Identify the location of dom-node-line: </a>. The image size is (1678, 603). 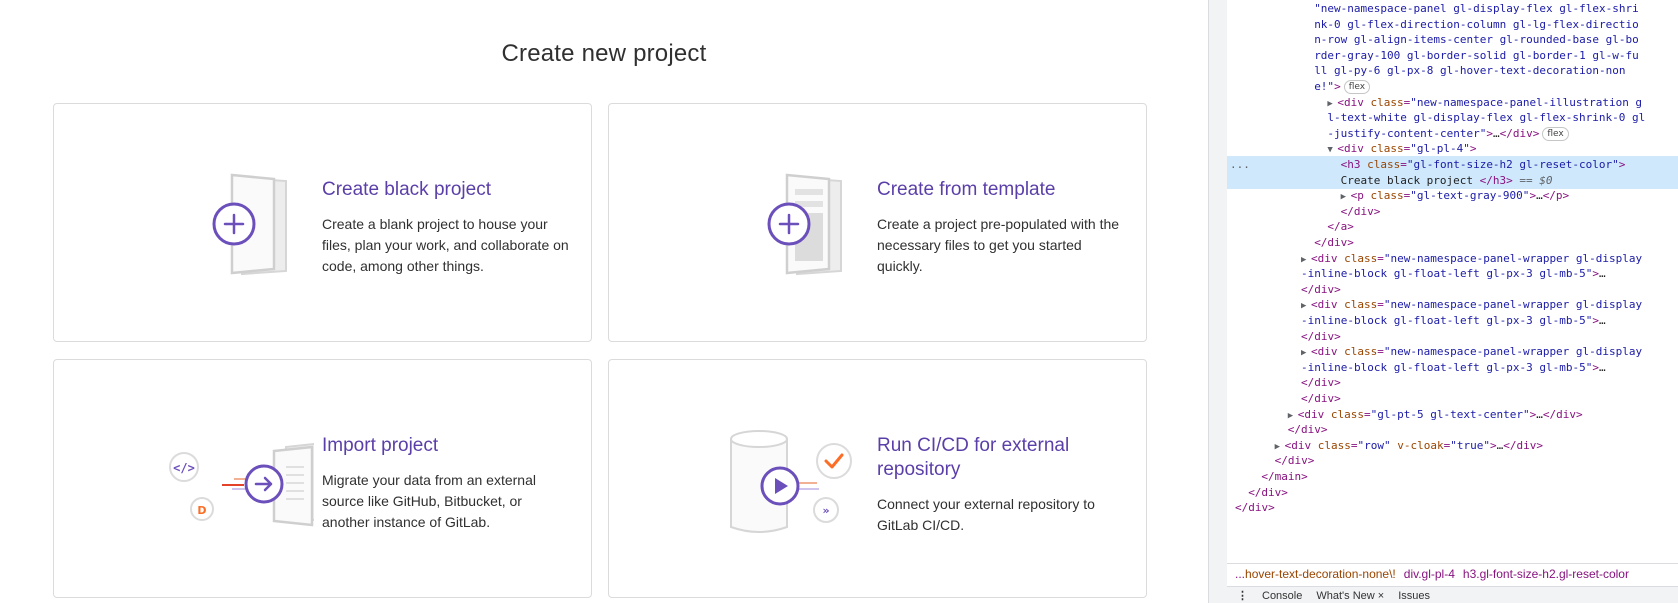
(1290, 226).